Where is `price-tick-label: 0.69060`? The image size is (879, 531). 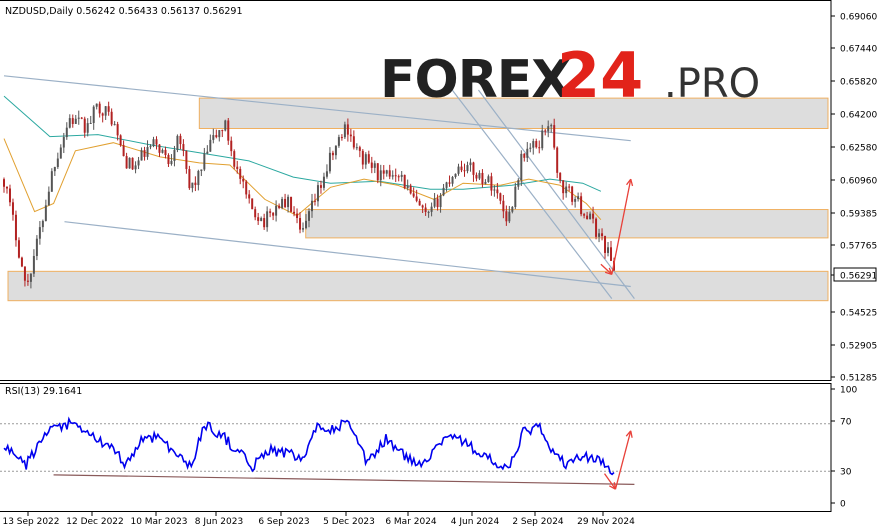 price-tick-label: 0.69060 is located at coordinates (858, 18).